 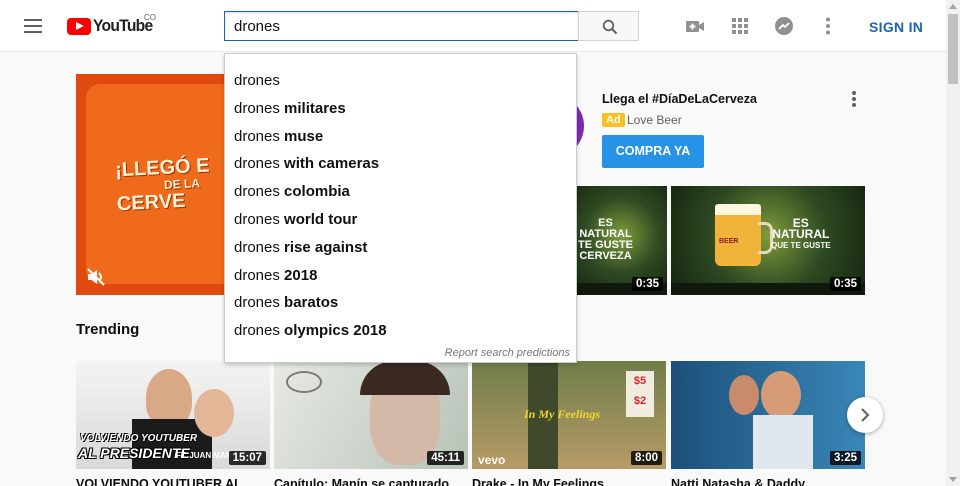 What do you see at coordinates (400, 331) in the screenshot?
I see `search-suggestion-item: drones olympics 2018` at bounding box center [400, 331].